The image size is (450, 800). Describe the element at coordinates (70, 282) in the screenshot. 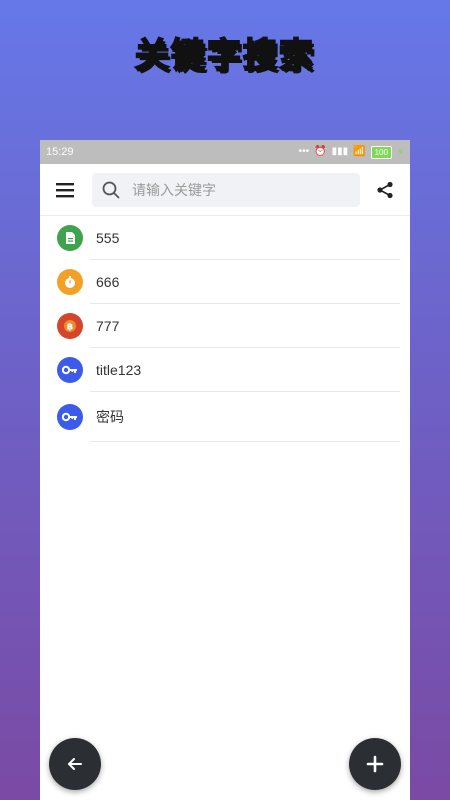

I see `stopwatch-icon` at that location.